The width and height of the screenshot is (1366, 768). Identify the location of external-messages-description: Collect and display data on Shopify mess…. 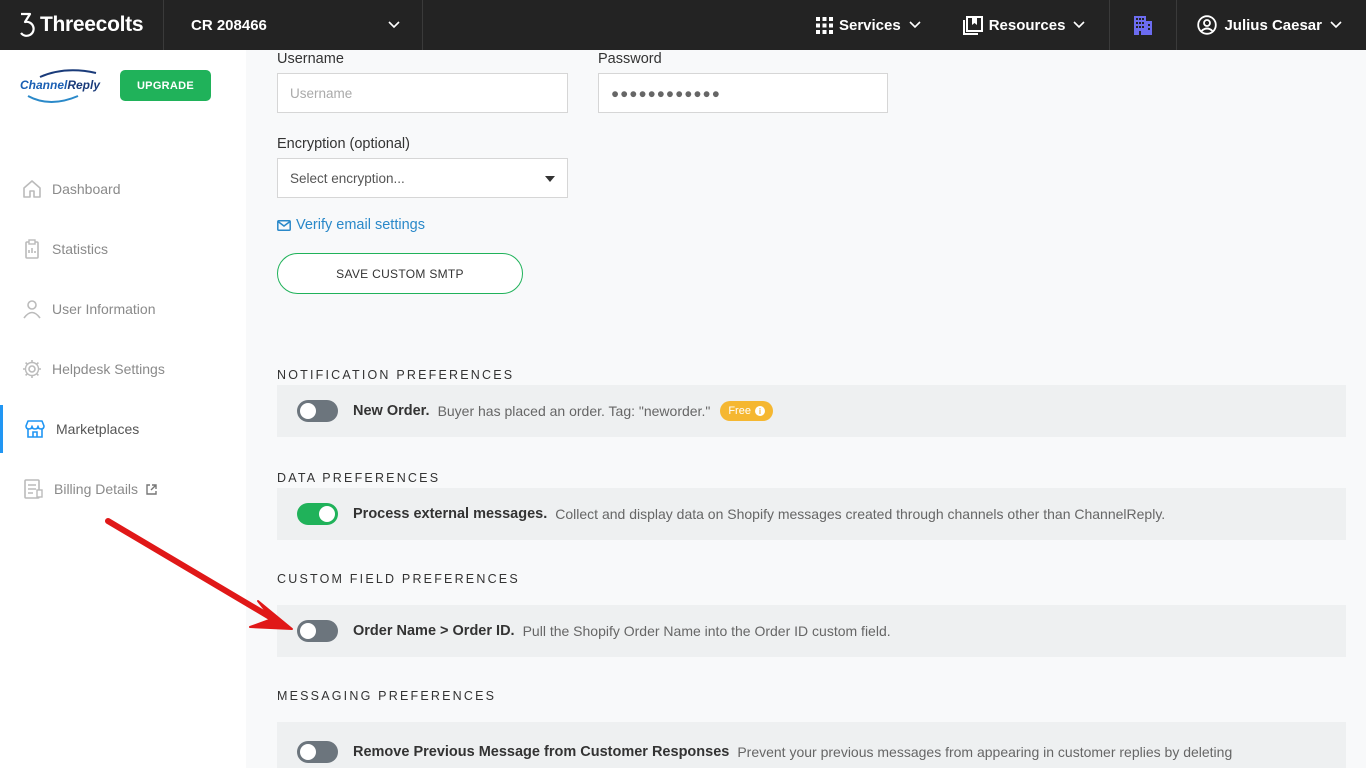
(860, 514).